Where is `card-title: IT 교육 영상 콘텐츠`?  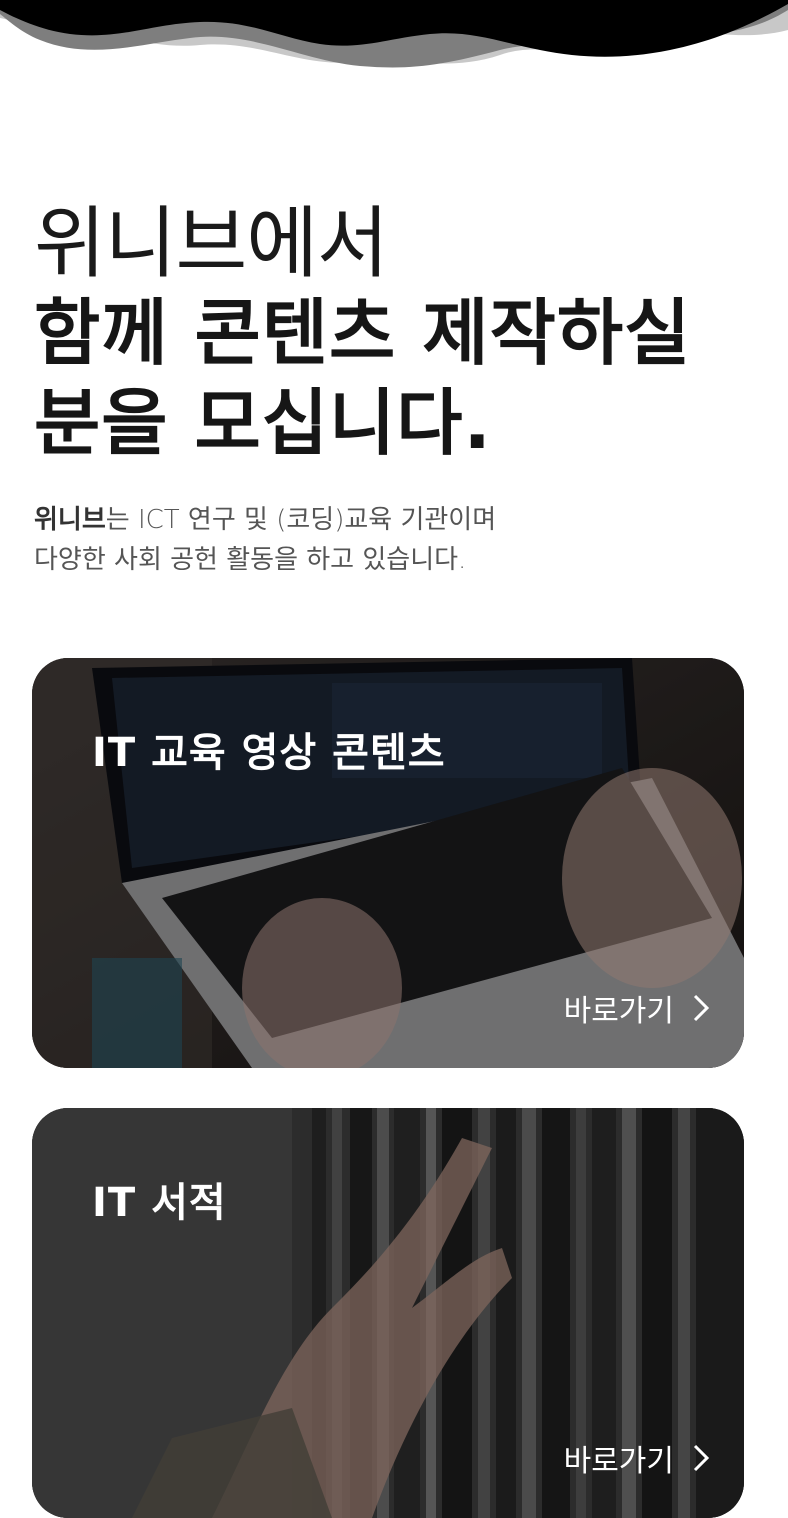
card-title: IT 교육 영상 콘텐츠 is located at coordinates (269, 753).